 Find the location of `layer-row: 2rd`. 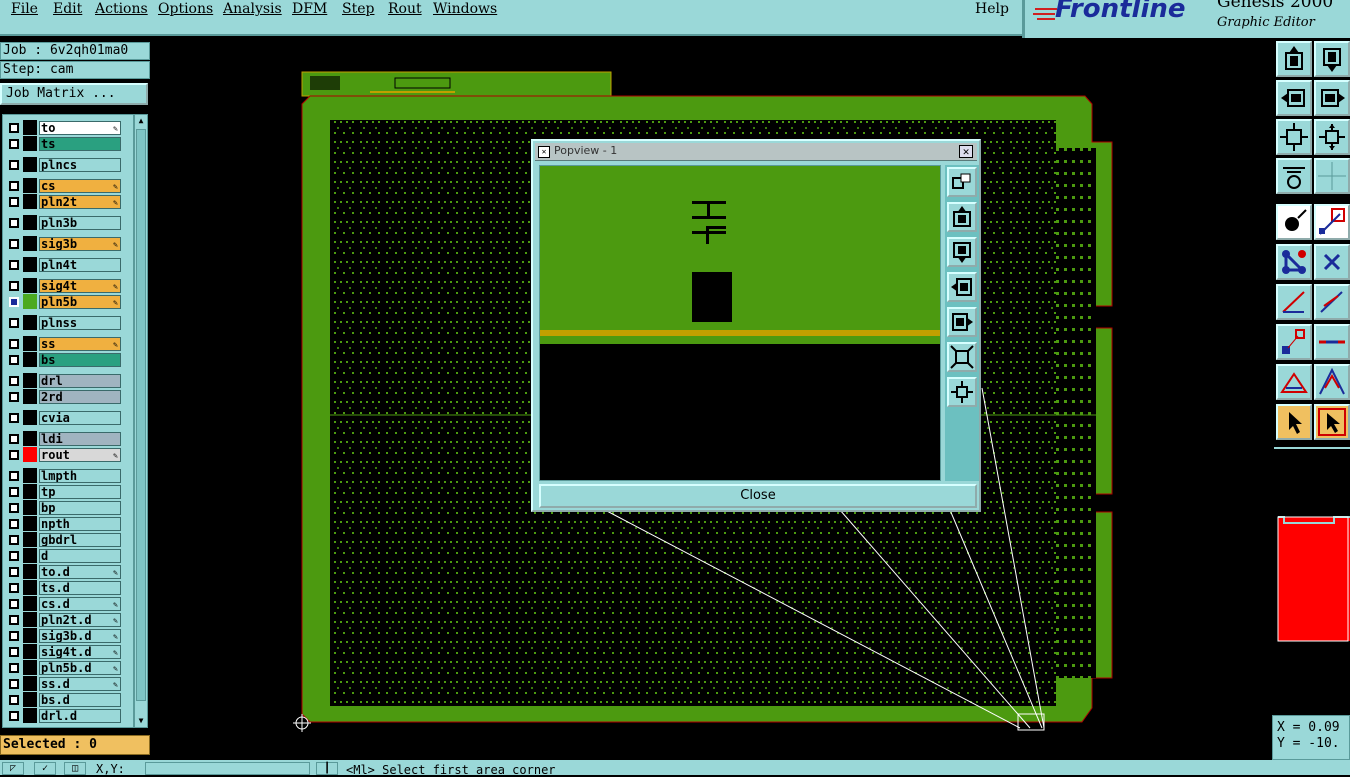

layer-row: 2rd is located at coordinates (68, 396).